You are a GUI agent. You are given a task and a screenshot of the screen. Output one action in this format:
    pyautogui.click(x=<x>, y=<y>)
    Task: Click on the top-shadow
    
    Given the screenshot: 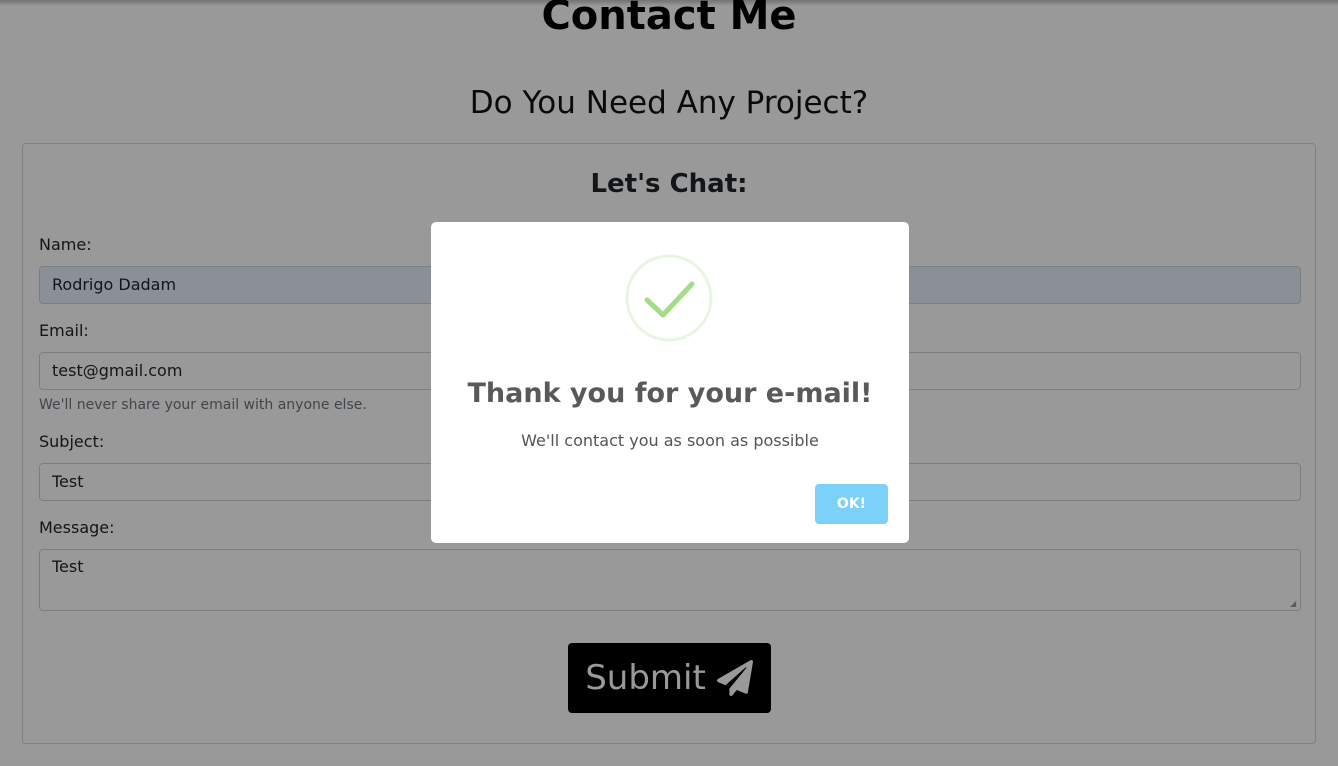 What is the action you would take?
    pyautogui.click(x=669, y=3)
    